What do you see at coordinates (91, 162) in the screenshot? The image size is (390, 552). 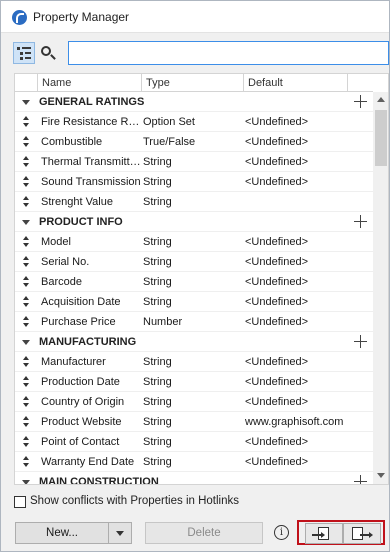 I see `cell-name: Thermal Transmittance` at bounding box center [91, 162].